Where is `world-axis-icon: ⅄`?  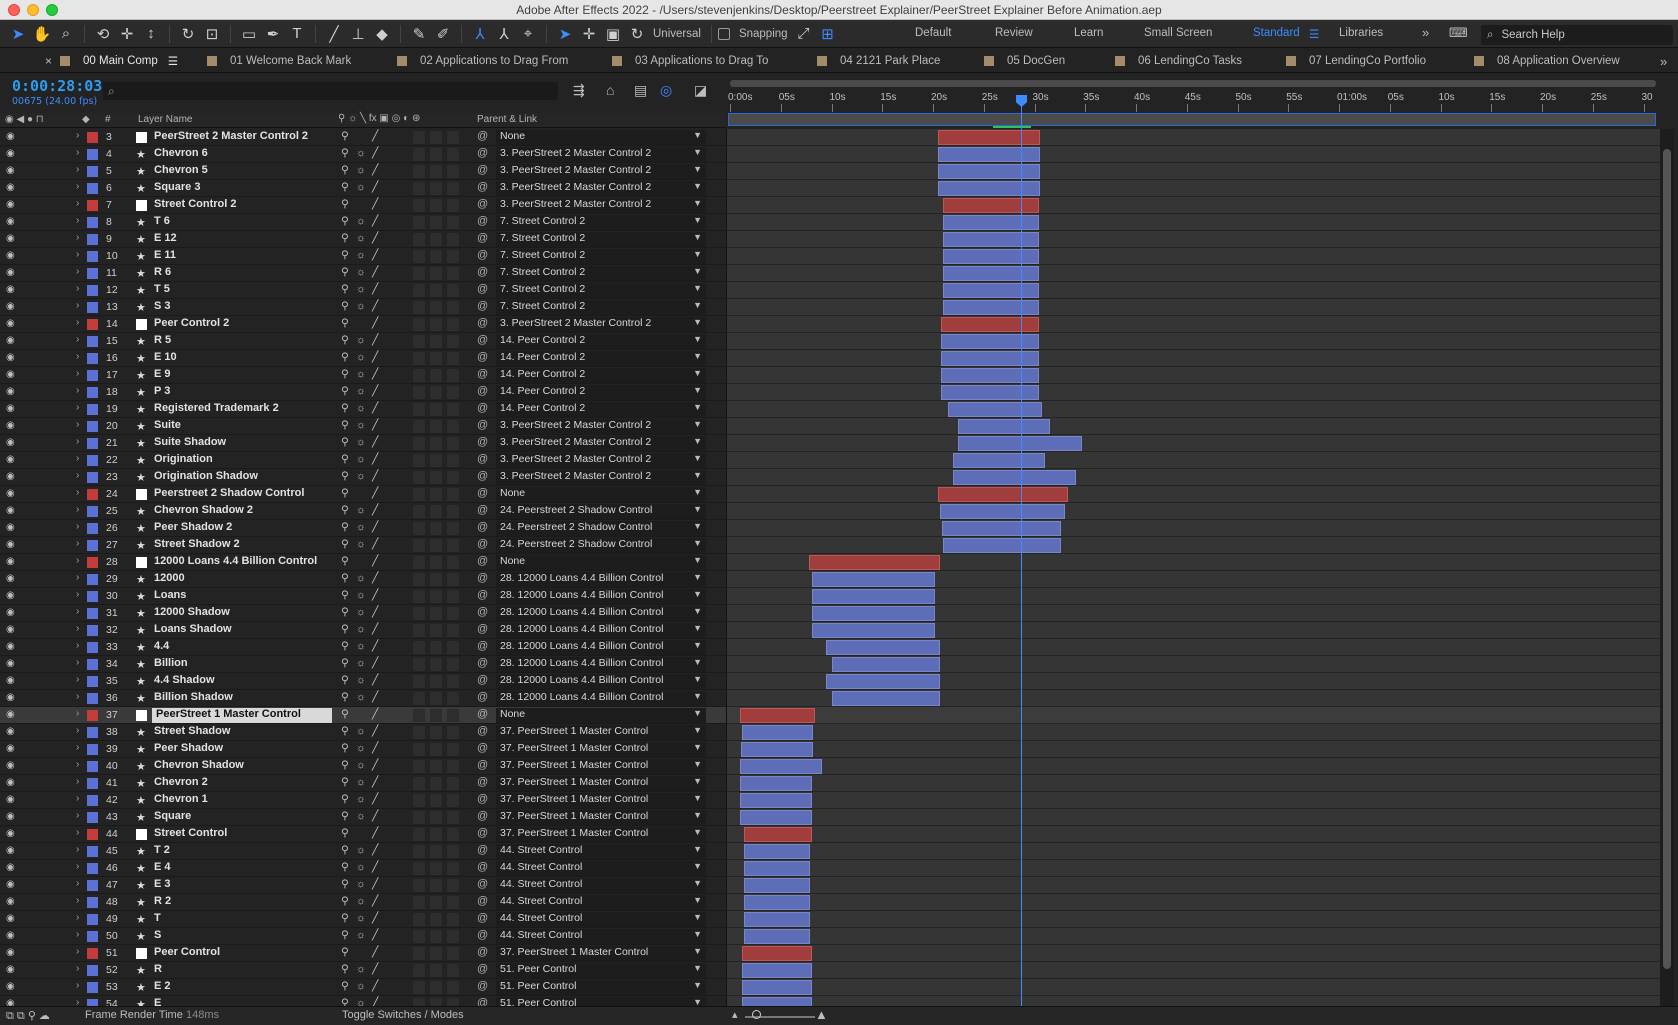
world-axis-icon: ⅄ is located at coordinates (504, 34).